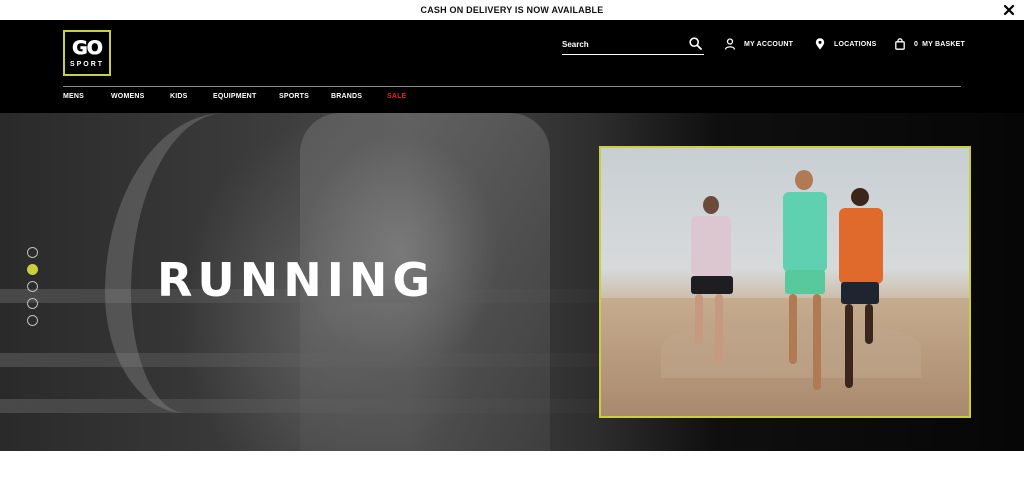  I want to click on hero-title: RUNNING, so click(296, 280).